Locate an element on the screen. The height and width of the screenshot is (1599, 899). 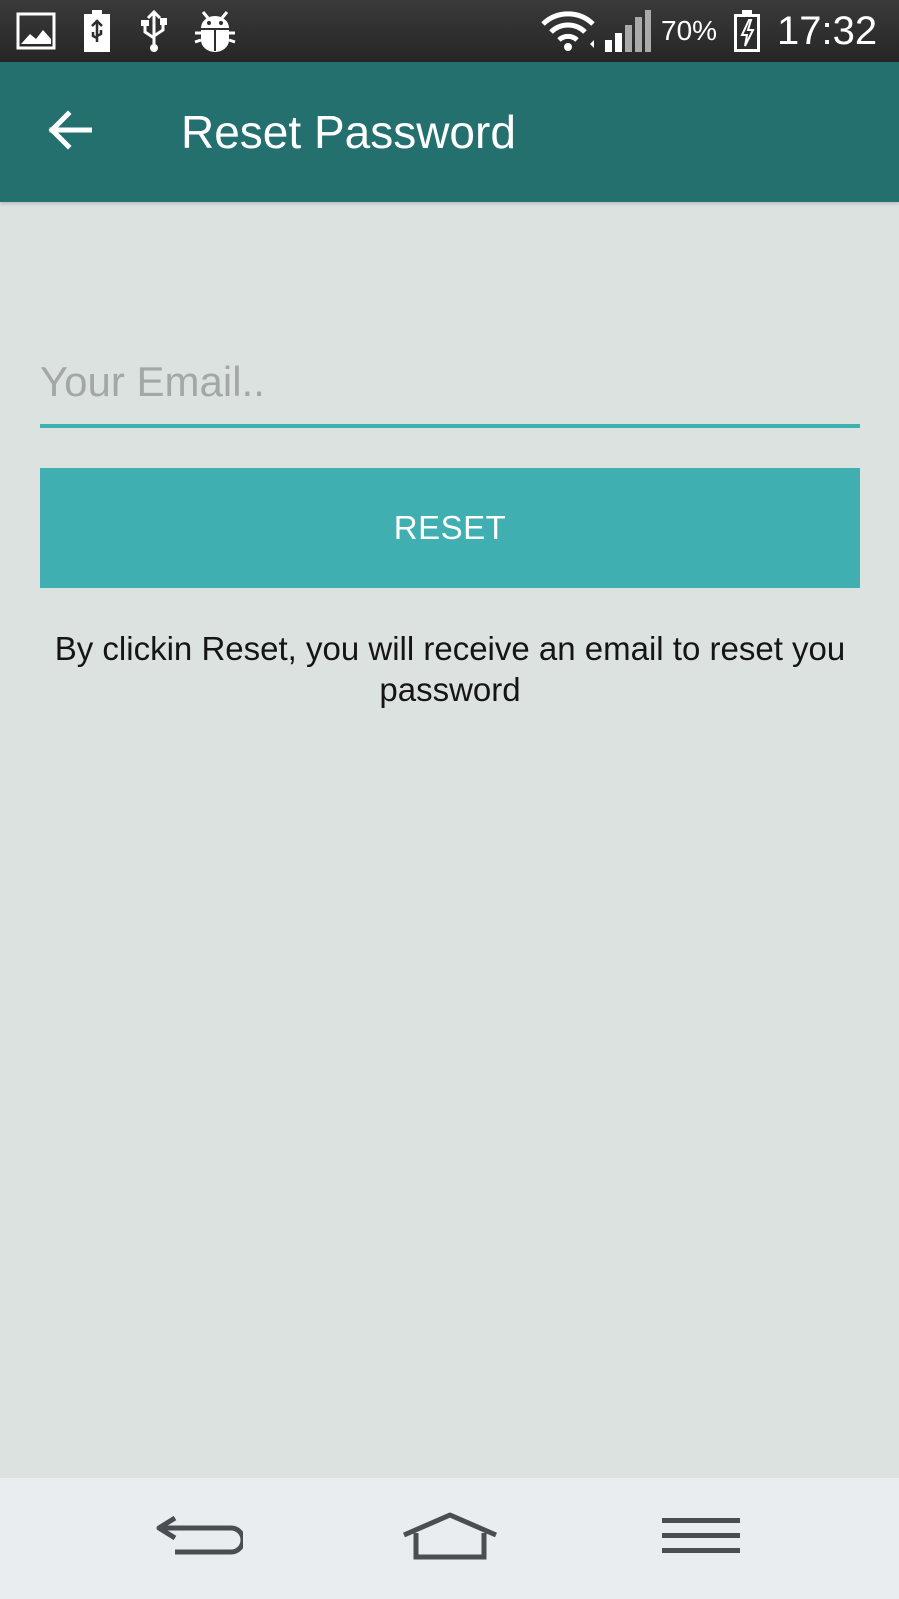
app-bar: Reset Password is located at coordinates (449, 132).